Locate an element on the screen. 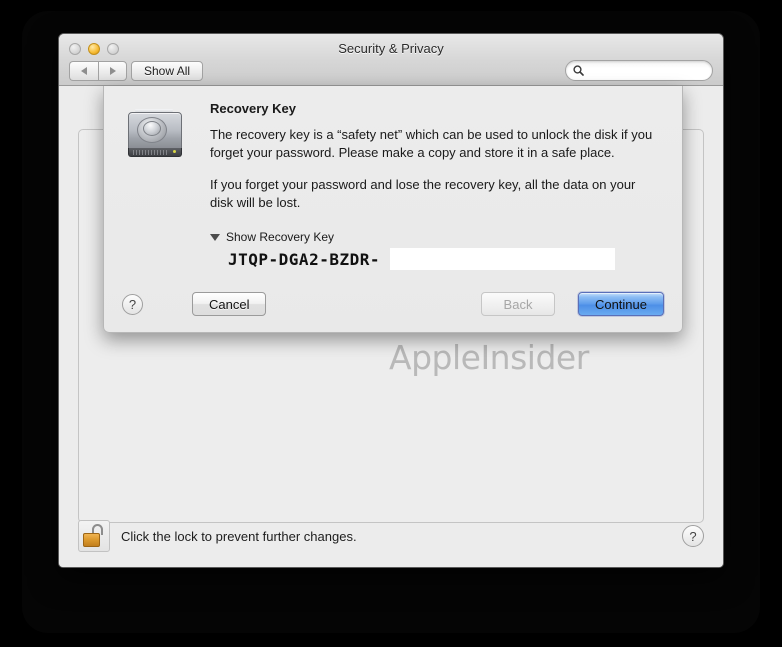 The image size is (782, 647). recovery-key-value: JTQP-DGA2-BZDR- is located at coordinates (304, 259).